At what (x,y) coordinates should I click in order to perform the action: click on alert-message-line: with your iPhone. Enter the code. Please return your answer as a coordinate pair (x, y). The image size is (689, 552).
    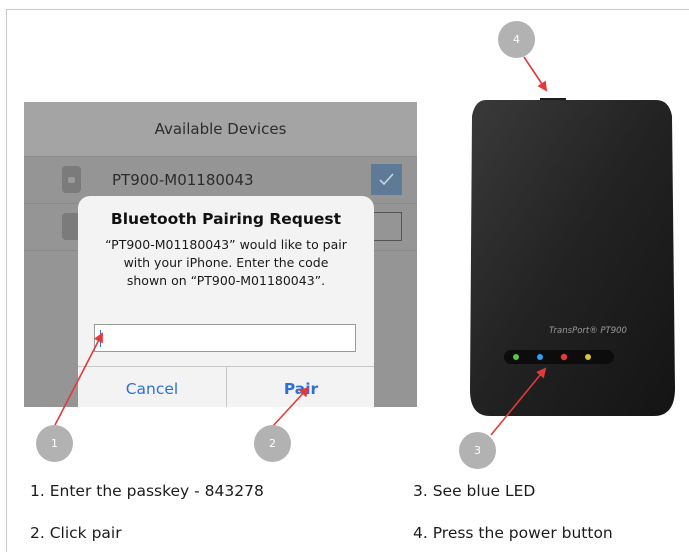
    Looking at the image, I should click on (226, 262).